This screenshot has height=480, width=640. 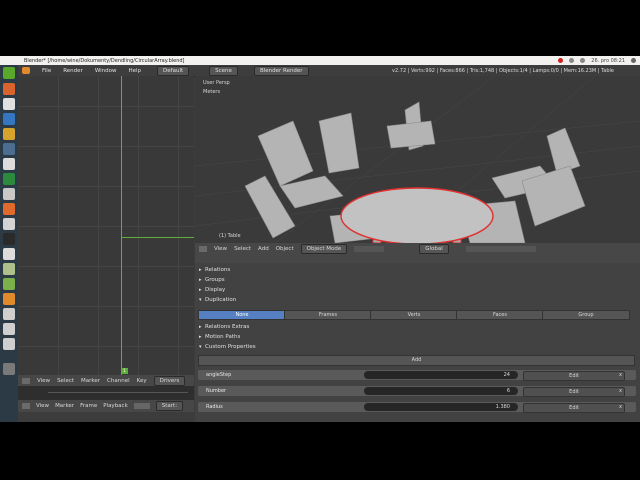 What do you see at coordinates (9, 369) in the screenshot?
I see `launcher-trash-icon` at bounding box center [9, 369].